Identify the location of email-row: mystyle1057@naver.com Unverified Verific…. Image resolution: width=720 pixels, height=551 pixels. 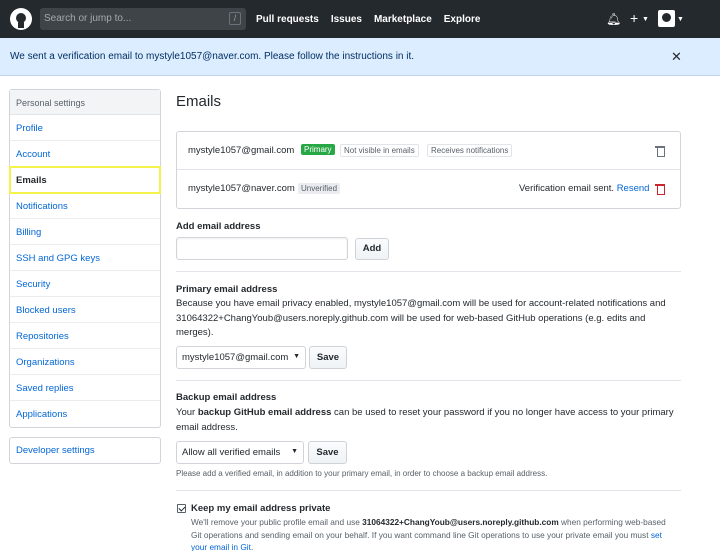
(428, 189).